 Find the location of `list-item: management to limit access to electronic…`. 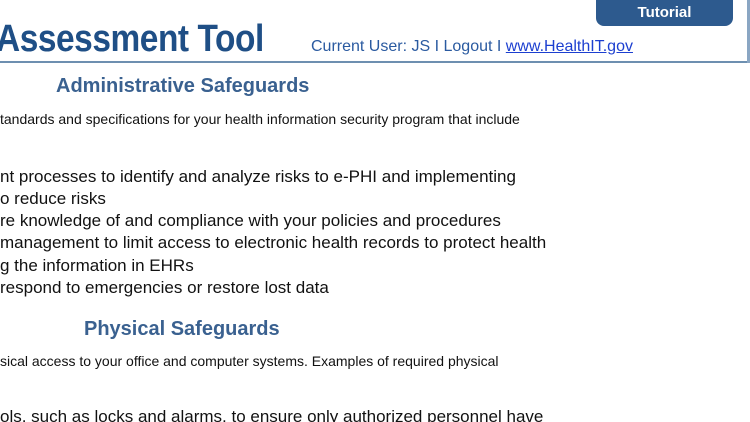

list-item: management to limit access to electronic… is located at coordinates (273, 242).